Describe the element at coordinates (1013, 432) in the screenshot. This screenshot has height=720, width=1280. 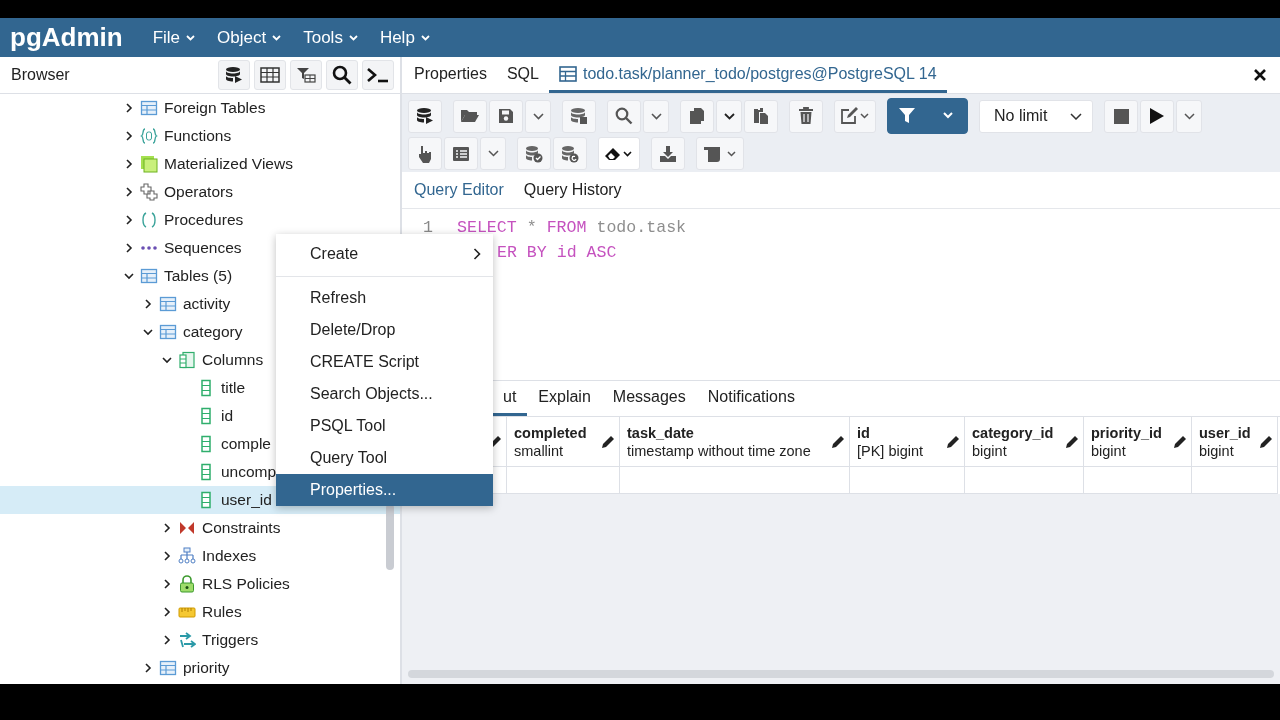
I see `column-name: category_id` at that location.